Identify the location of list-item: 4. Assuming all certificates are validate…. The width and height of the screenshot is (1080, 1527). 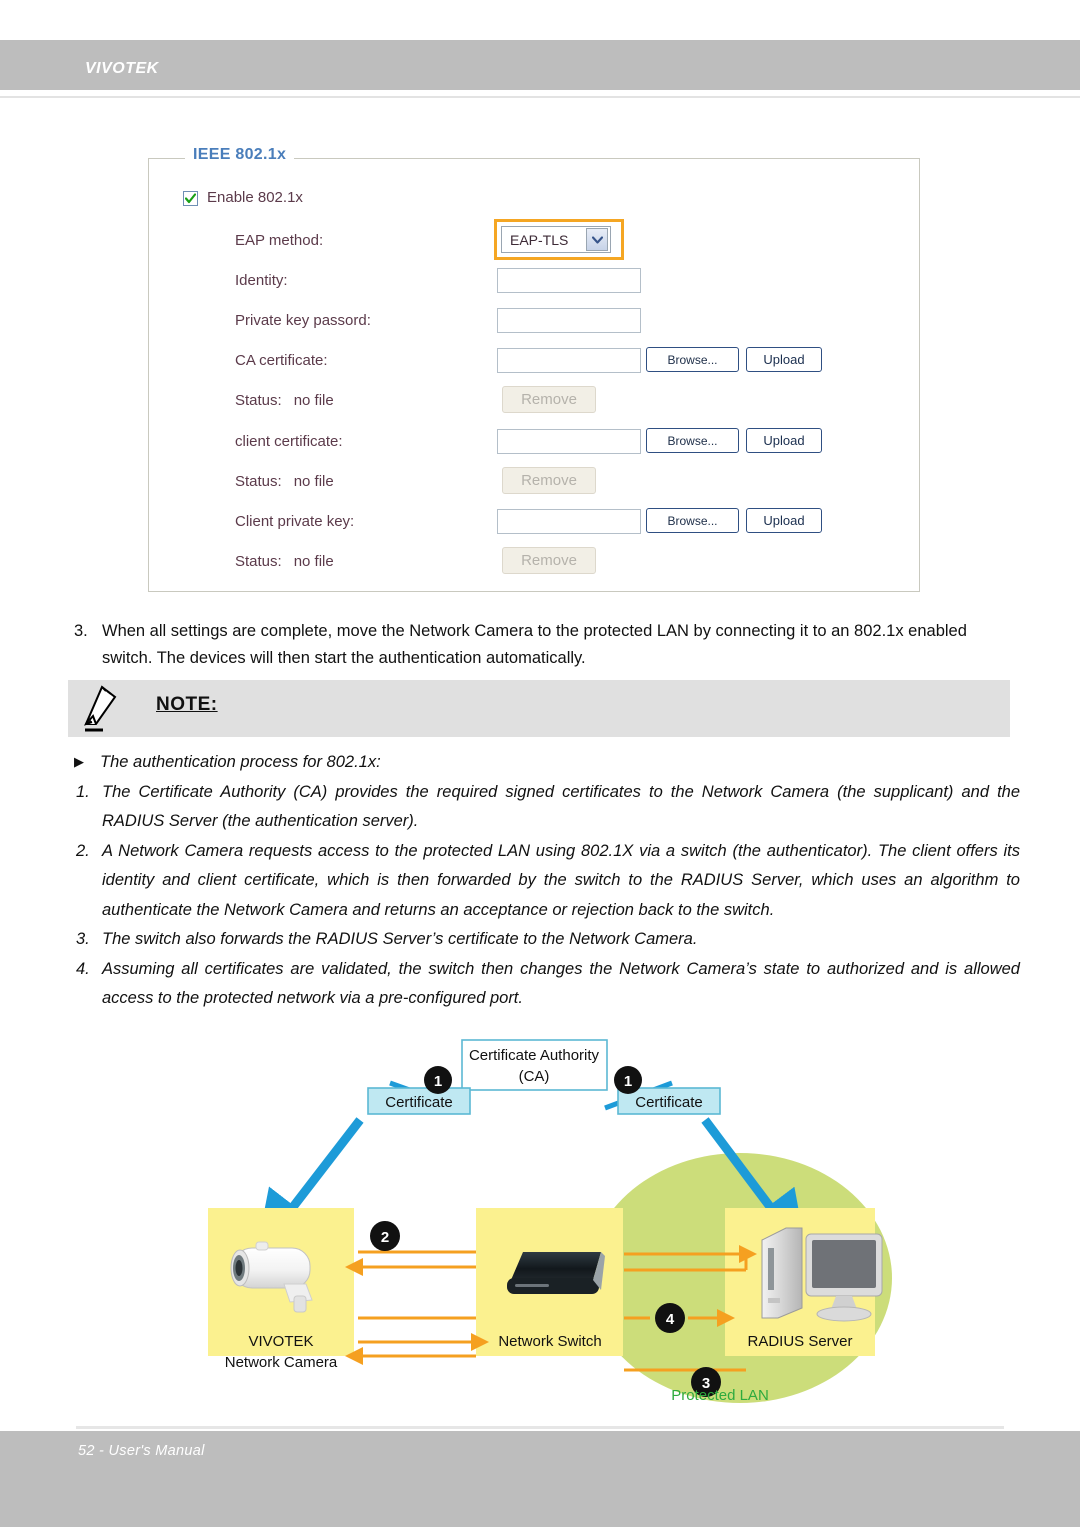
(548, 983).